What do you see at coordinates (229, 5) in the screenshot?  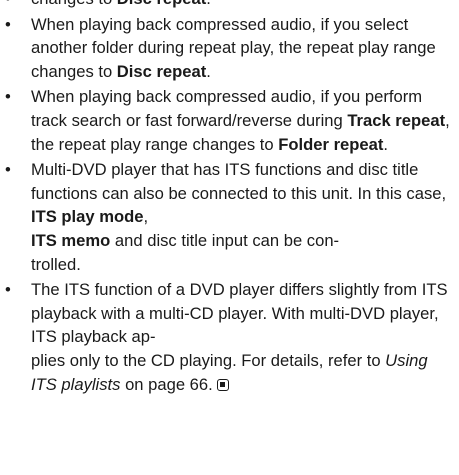 I see `bullet-item: • changes to Disc repeat.` at bounding box center [229, 5].